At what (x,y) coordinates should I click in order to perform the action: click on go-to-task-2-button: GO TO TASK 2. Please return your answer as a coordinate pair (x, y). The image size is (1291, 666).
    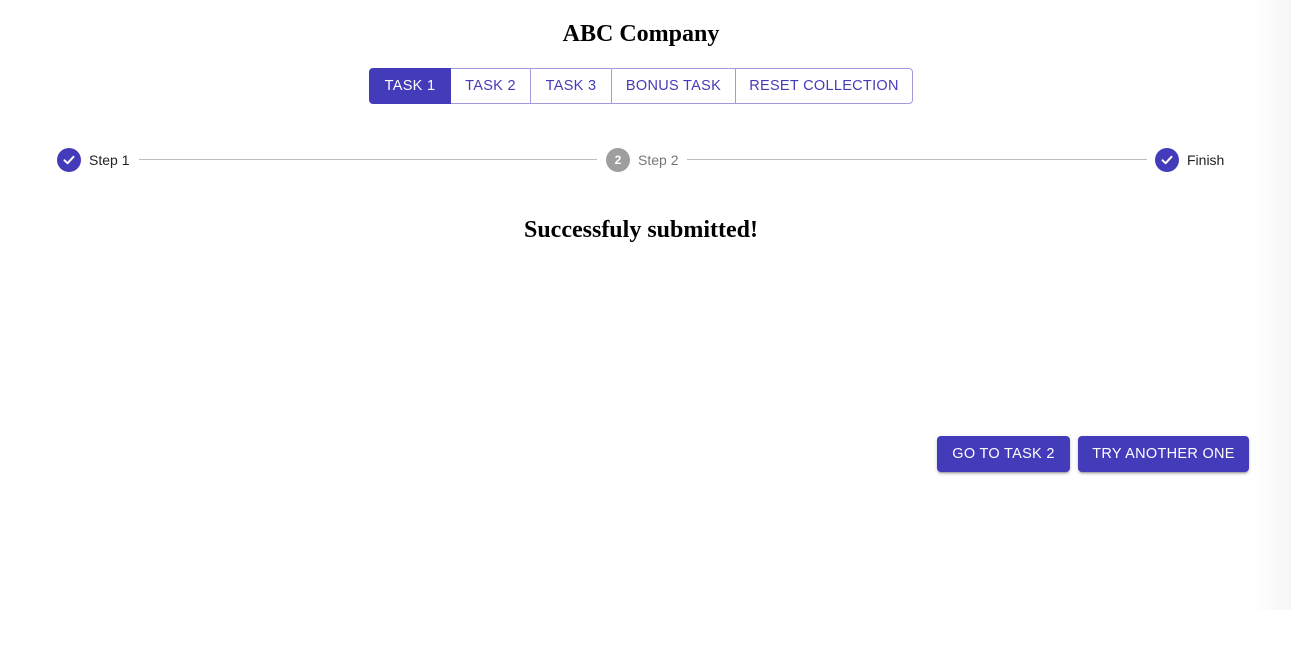
    Looking at the image, I should click on (1003, 454).